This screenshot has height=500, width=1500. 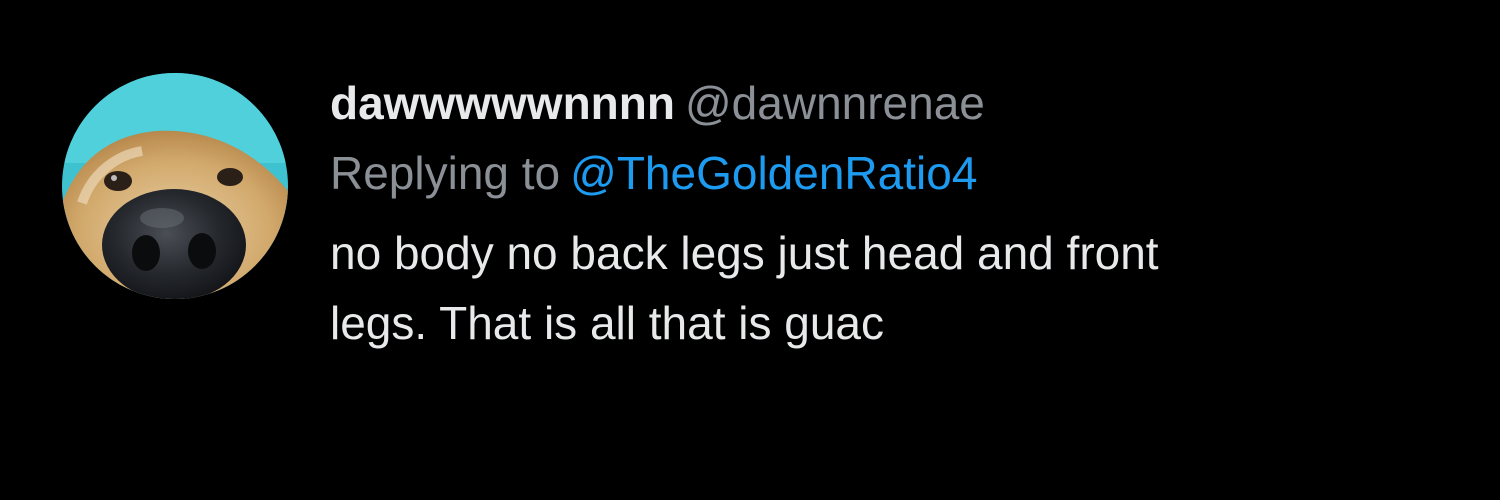 I want to click on dog-nose-avatar-icon, so click(x=175, y=186).